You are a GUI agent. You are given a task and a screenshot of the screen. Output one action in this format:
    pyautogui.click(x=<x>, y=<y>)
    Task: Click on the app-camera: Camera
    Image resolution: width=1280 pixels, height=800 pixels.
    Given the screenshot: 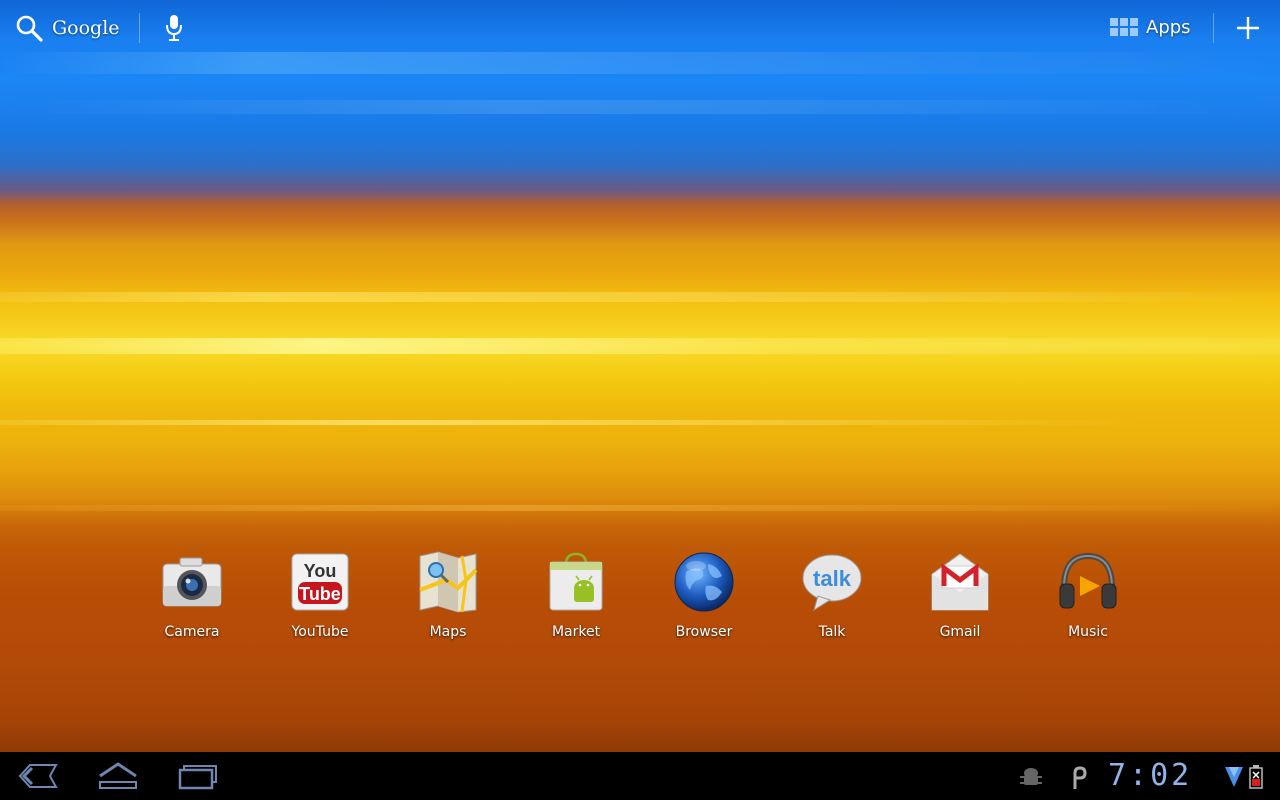 What is the action you would take?
    pyautogui.click(x=192, y=595)
    